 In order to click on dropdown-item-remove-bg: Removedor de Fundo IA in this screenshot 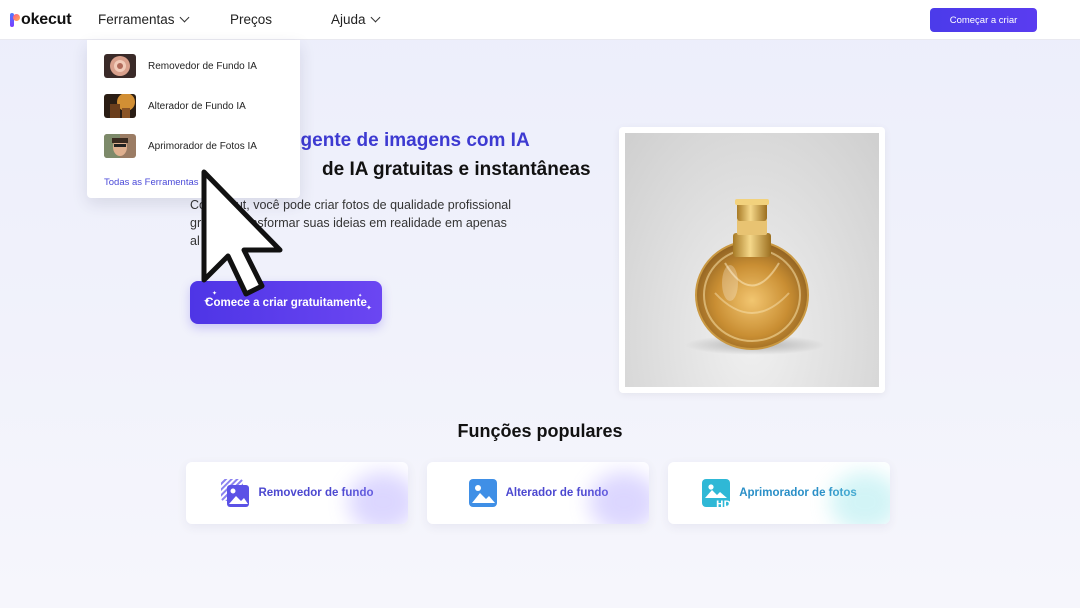, I will do `click(180, 66)`.